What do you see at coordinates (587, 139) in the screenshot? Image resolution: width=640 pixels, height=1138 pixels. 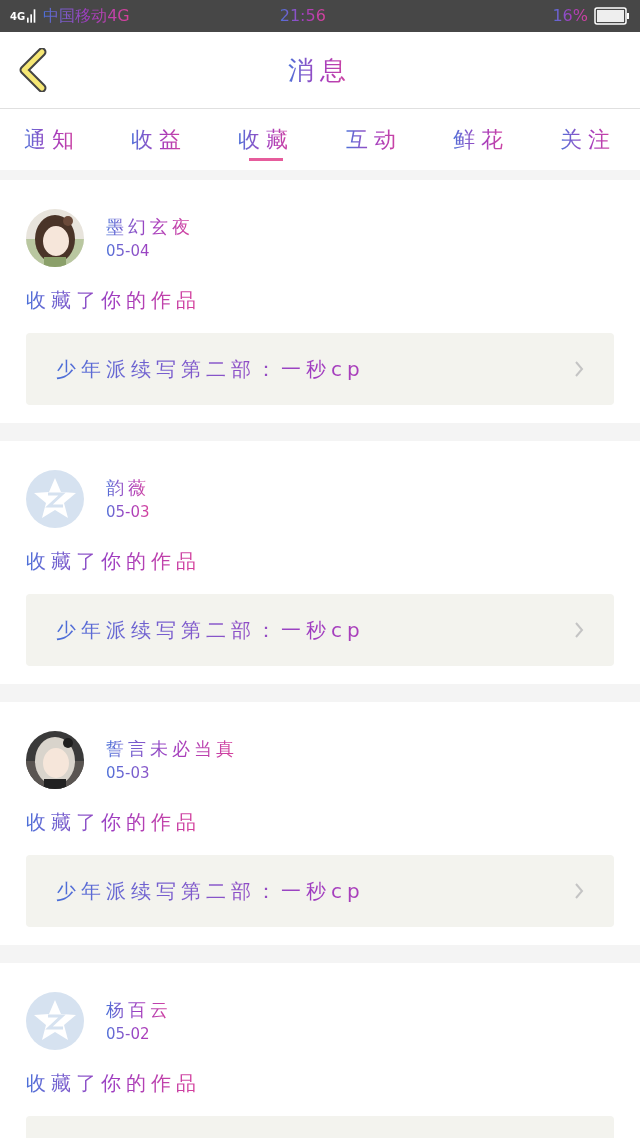 I see `tab: 关注` at bounding box center [587, 139].